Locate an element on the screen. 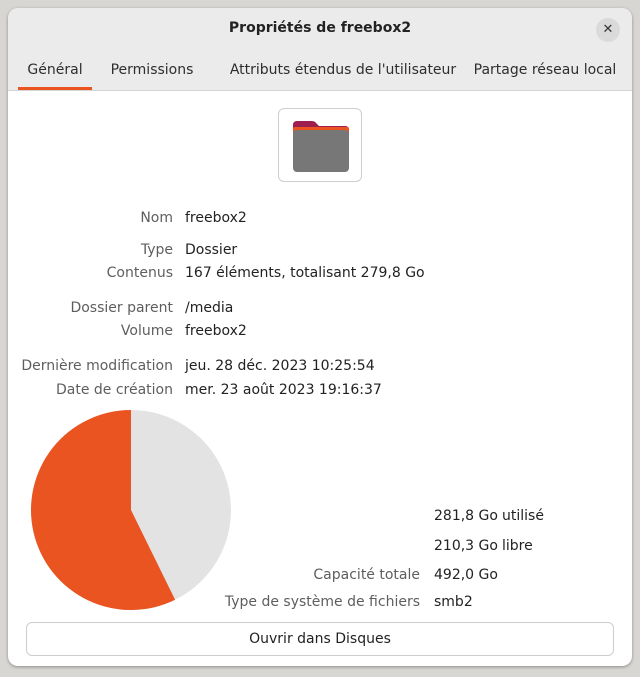  contenus-value: 167 éléments, totalisant 279,8 Go is located at coordinates (305, 273).